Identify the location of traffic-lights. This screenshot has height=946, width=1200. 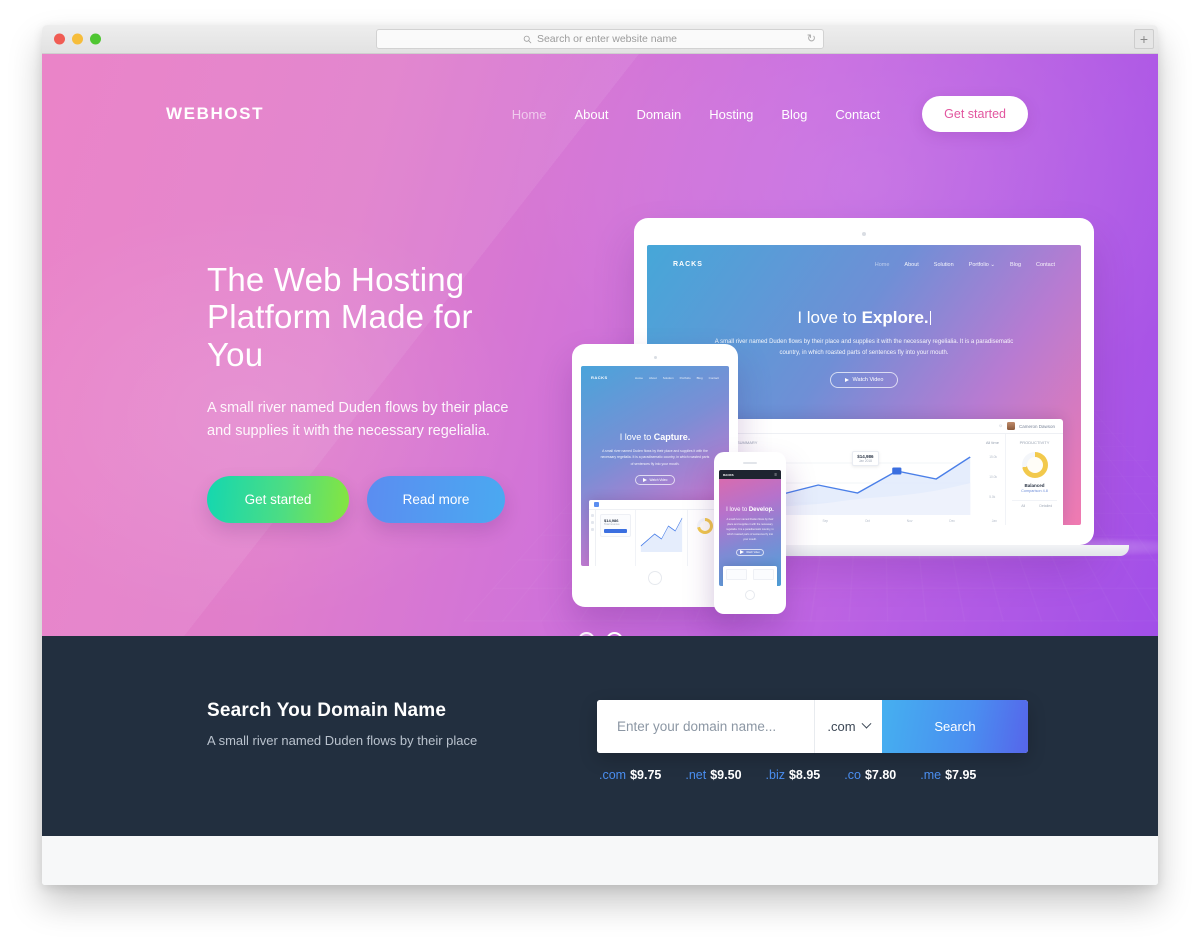
(77, 39).